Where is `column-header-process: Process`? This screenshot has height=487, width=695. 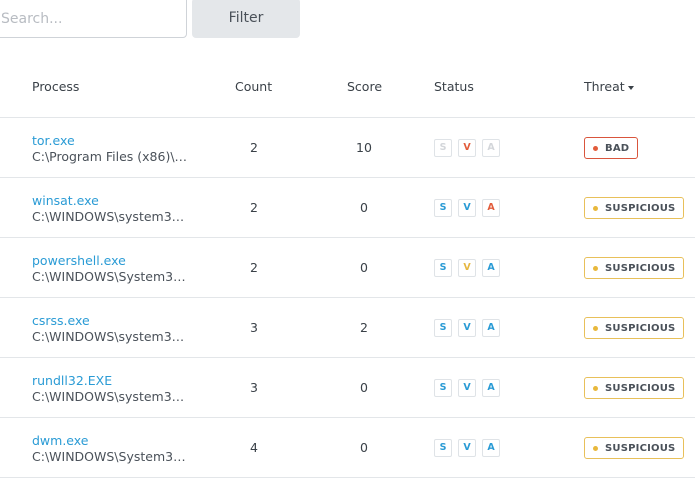 column-header-process: Process is located at coordinates (55, 88).